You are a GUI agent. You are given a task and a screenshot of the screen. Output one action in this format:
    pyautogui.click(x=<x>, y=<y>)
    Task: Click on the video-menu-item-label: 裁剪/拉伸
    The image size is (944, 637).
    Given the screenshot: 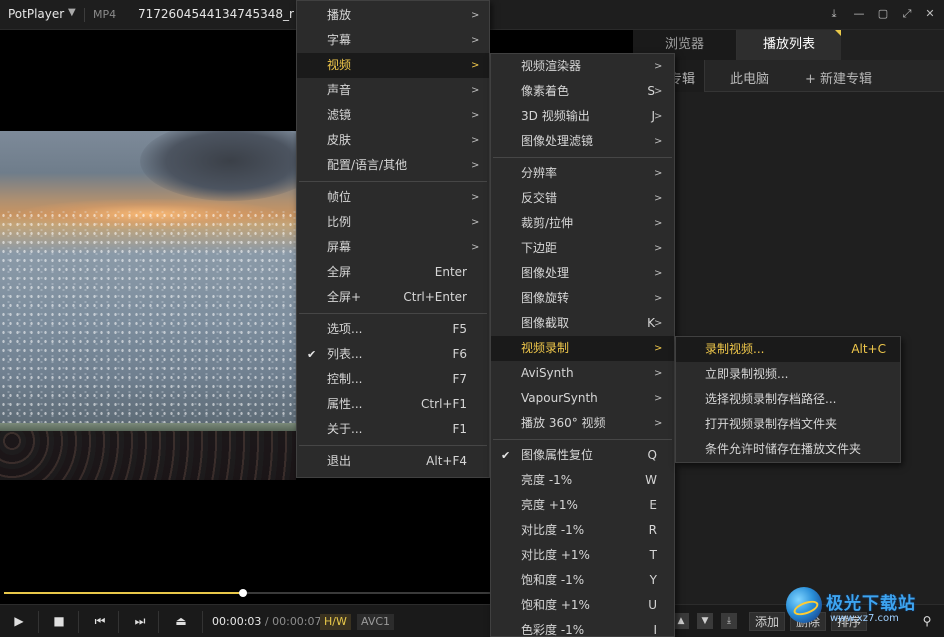 What is the action you would take?
    pyautogui.click(x=547, y=223)
    